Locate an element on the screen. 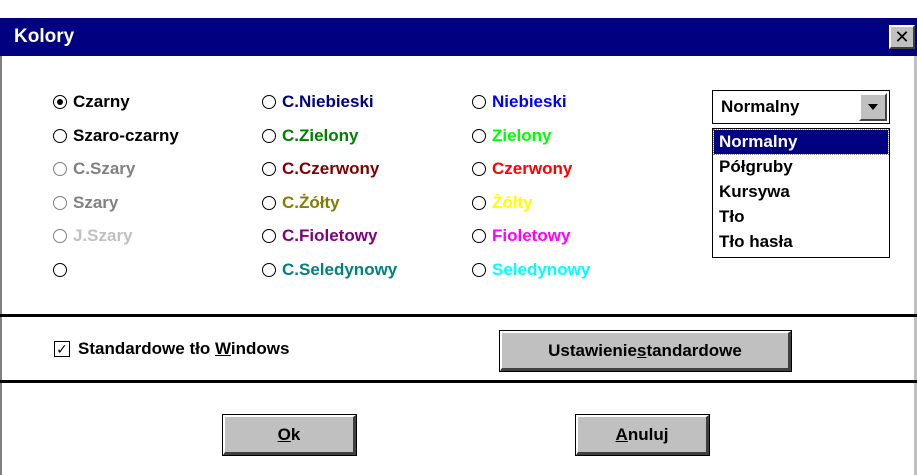  color-radio-label: Czerwony is located at coordinates (532, 168).